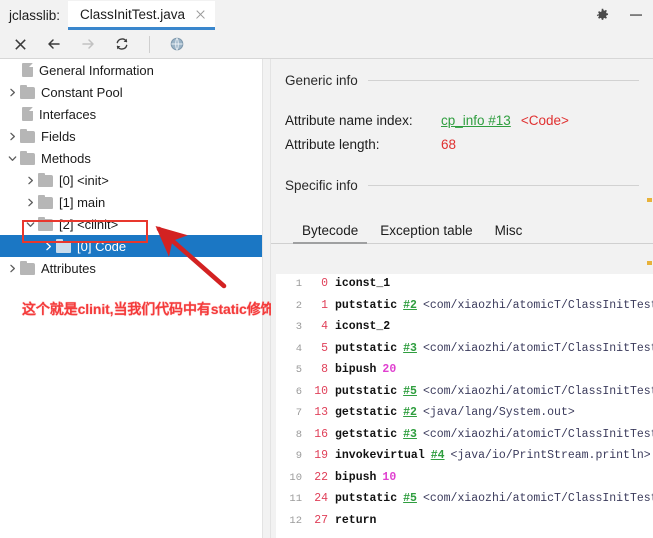  I want to click on line-number: 10, so click(295, 477).